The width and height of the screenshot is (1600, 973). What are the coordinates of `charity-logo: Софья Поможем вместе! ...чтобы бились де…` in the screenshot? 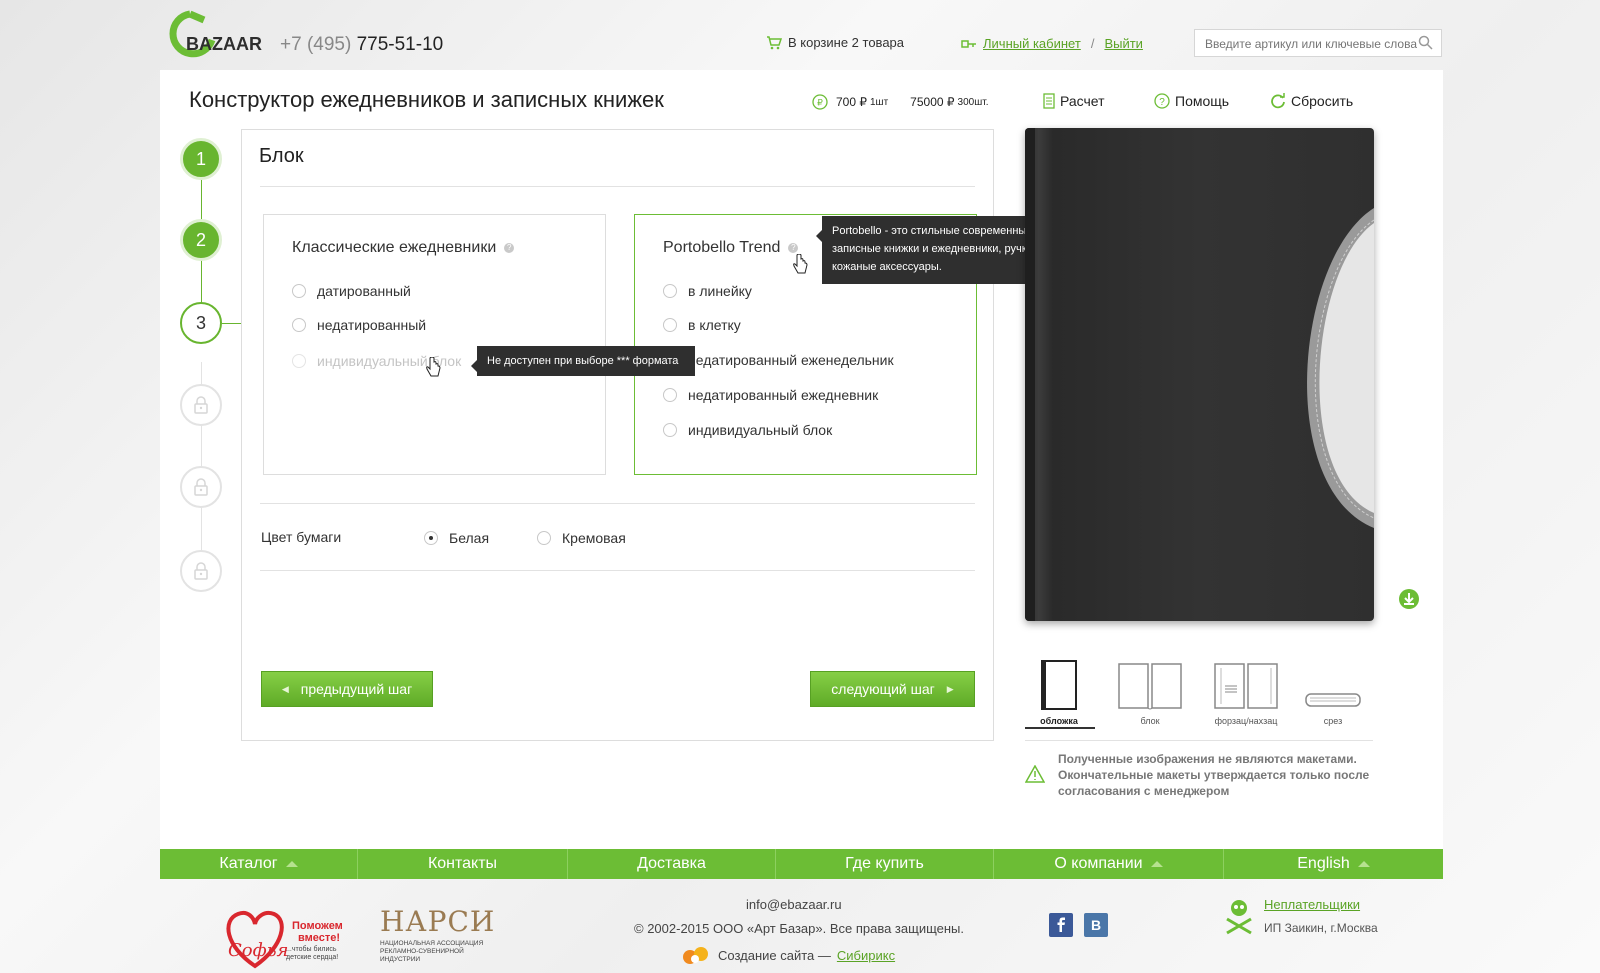 It's located at (285, 939).